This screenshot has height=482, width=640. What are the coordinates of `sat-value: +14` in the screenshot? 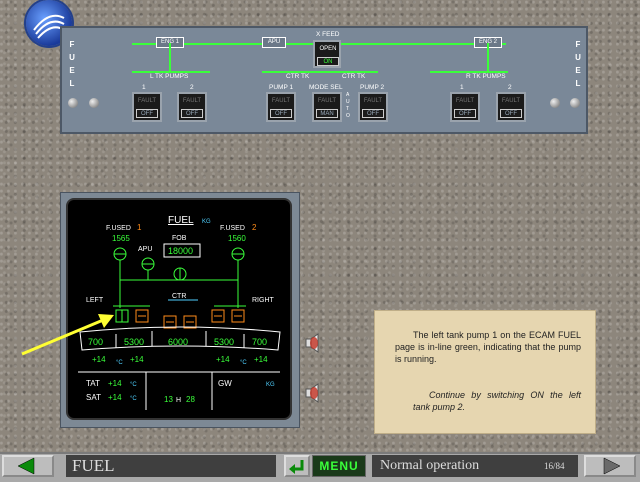 It's located at (115, 397).